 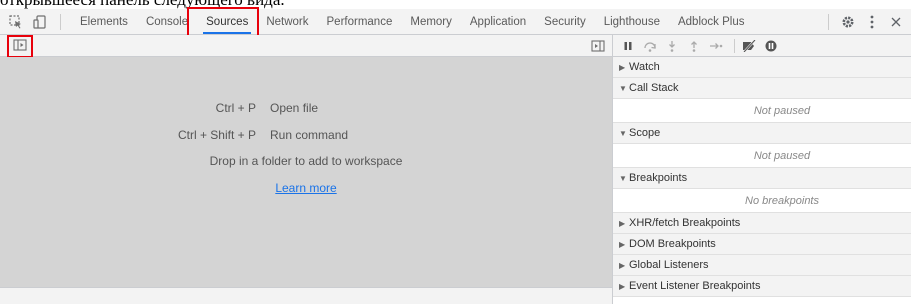 I want to click on pause-icon, so click(x=628, y=46).